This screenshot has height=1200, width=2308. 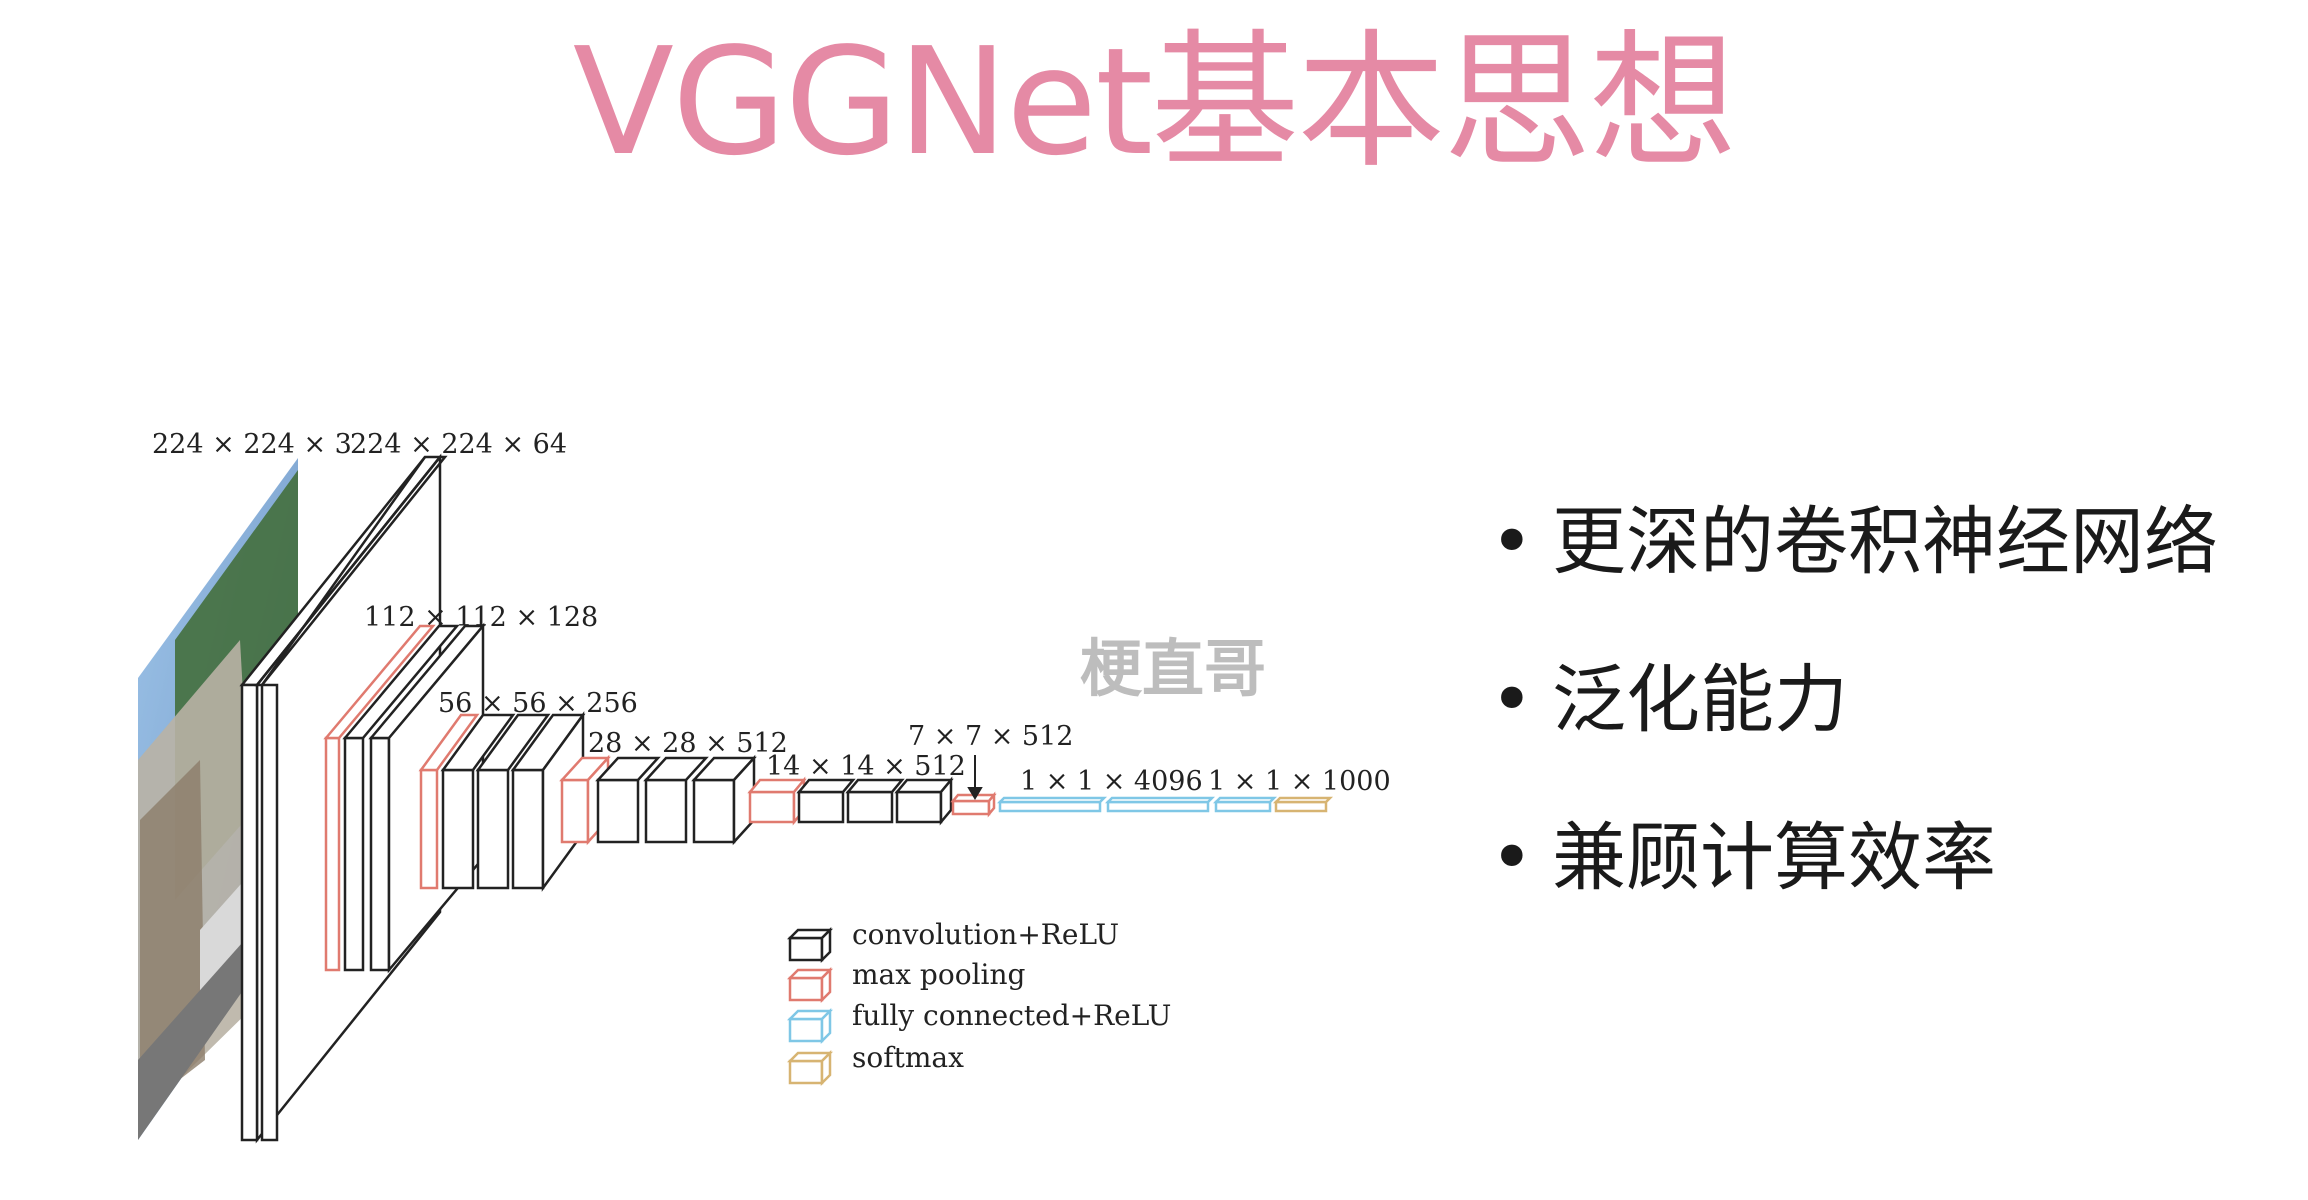 I want to click on bullet-item: • 兼顾计算效率, so click(x=1854, y=858).